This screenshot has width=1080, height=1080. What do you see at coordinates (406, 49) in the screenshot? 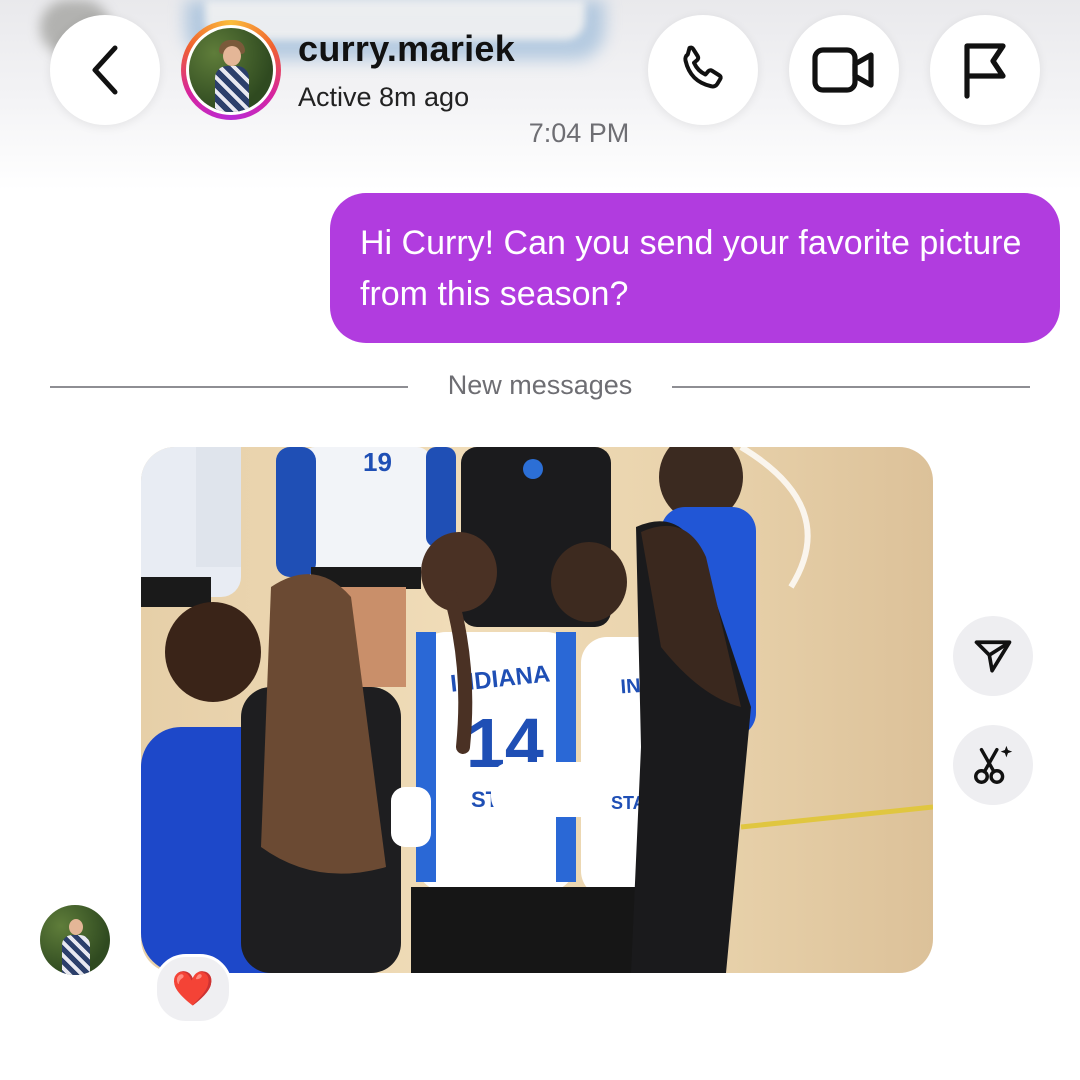
I see `chat-username: curry.mariek` at bounding box center [406, 49].